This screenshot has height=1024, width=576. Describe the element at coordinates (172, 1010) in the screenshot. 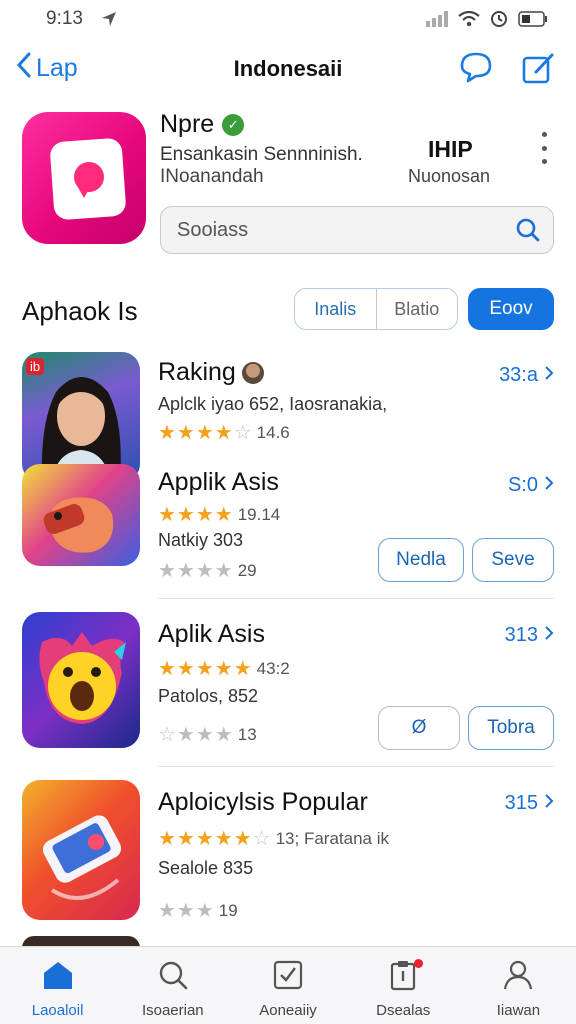

I see `tab-label: Isoaerian` at that location.